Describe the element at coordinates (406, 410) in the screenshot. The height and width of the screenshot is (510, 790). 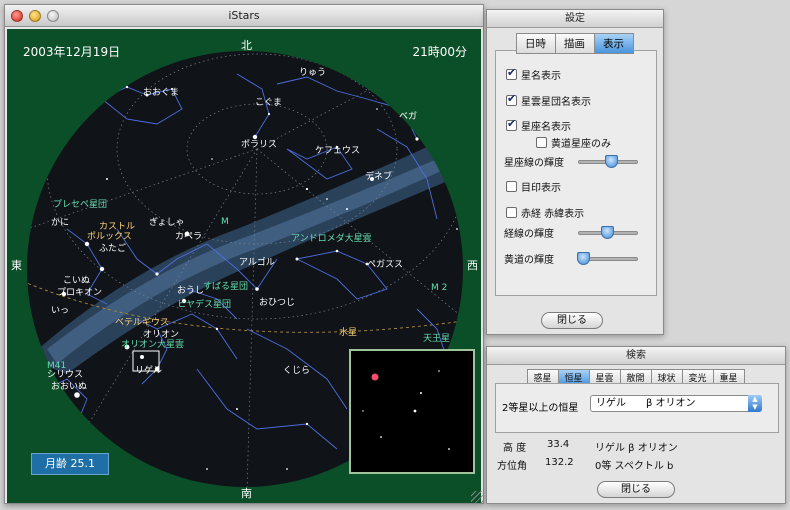
I see `inset-star-field` at that location.